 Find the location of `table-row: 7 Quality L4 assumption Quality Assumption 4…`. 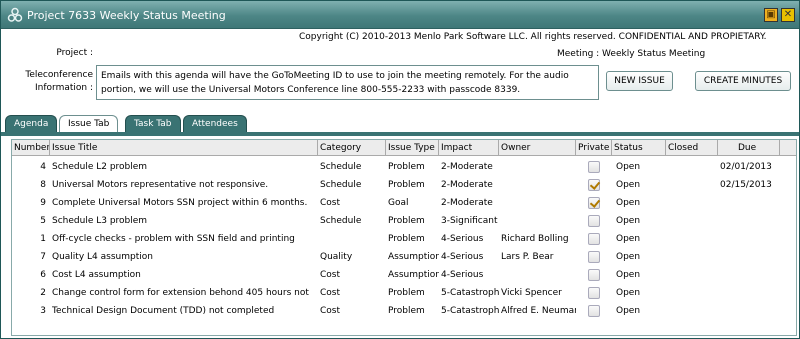

table-row: 7 Quality L4 assumption Quality Assumption 4… is located at coordinates (404, 257).